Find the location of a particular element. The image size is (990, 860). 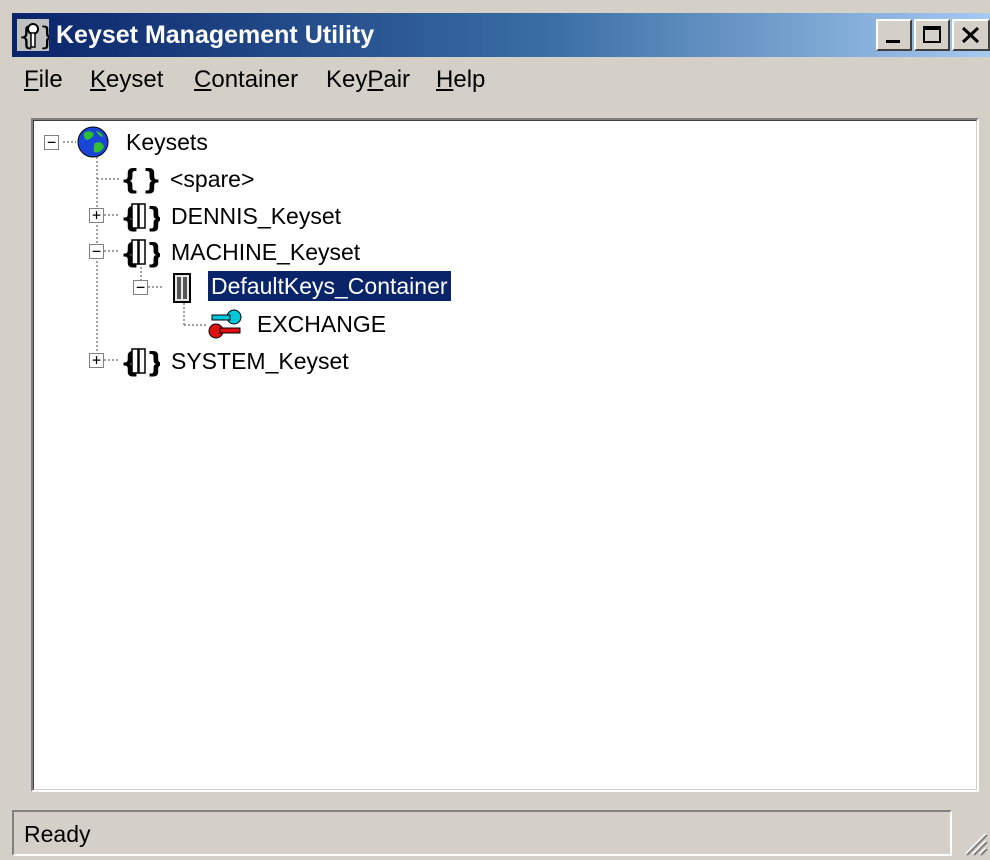

menu-container: Container is located at coordinates (246, 80).